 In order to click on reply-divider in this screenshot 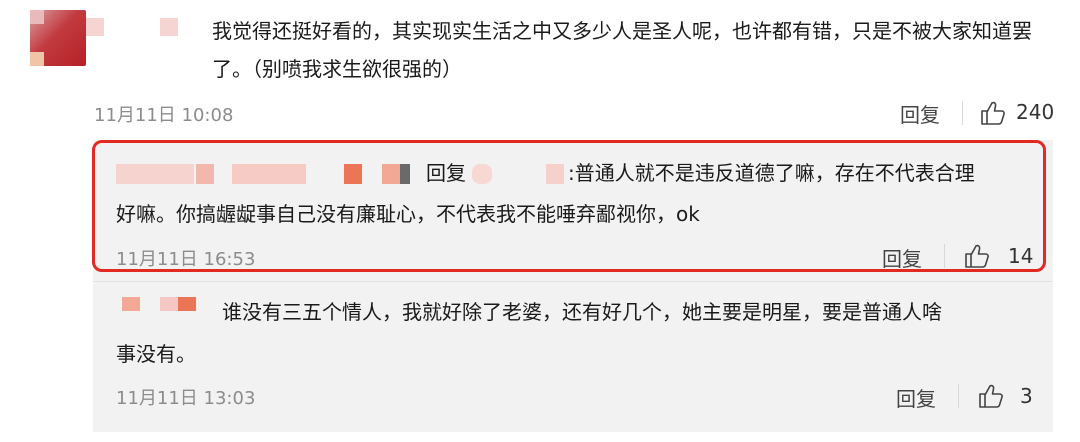, I will do `click(573, 281)`.